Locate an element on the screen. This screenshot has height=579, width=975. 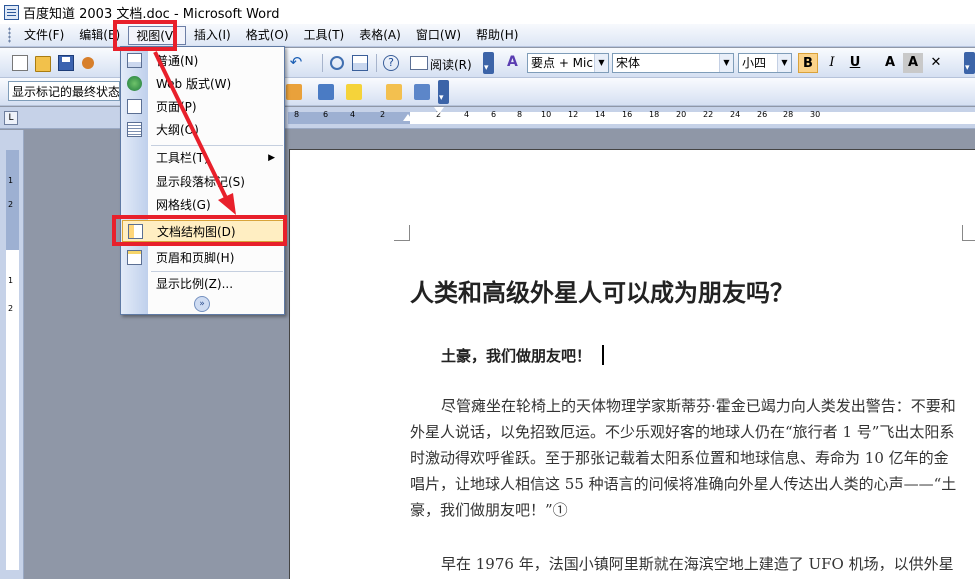
font-size-dropdown: 小四 ▼ is located at coordinates (765, 63).